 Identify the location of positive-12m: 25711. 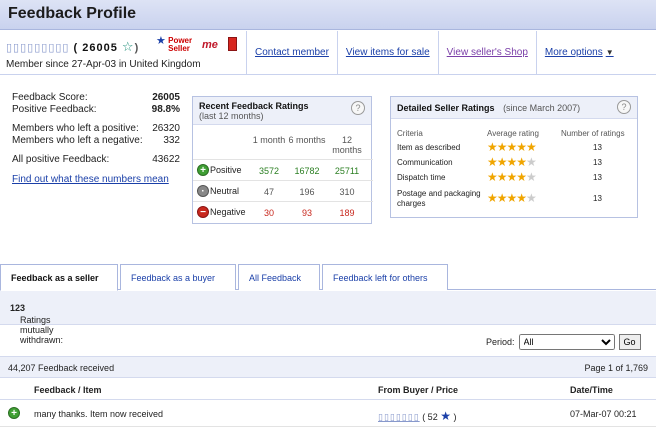
(347, 171).